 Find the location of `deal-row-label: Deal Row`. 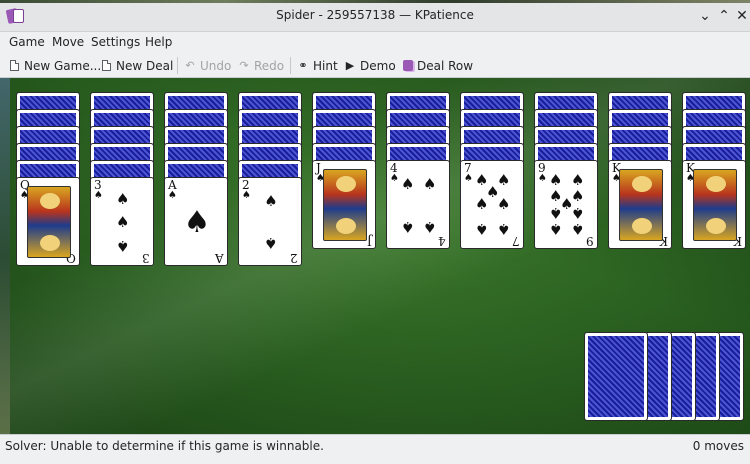

deal-row-label: Deal Row is located at coordinates (445, 65).